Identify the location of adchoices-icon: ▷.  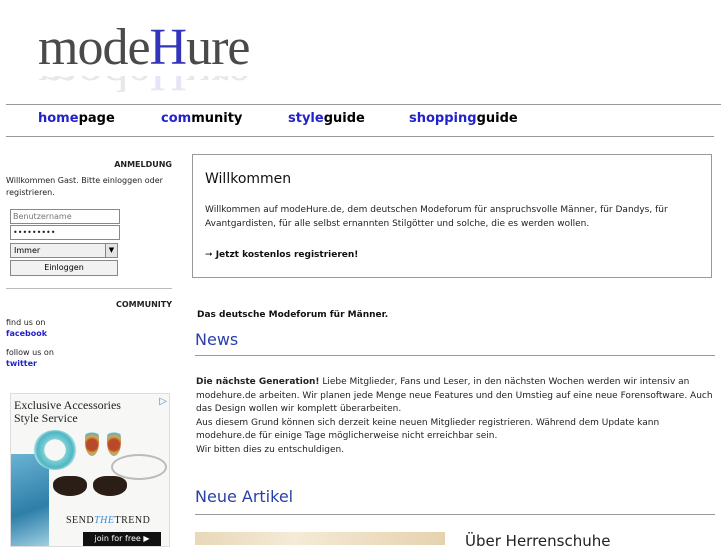
(163, 401).